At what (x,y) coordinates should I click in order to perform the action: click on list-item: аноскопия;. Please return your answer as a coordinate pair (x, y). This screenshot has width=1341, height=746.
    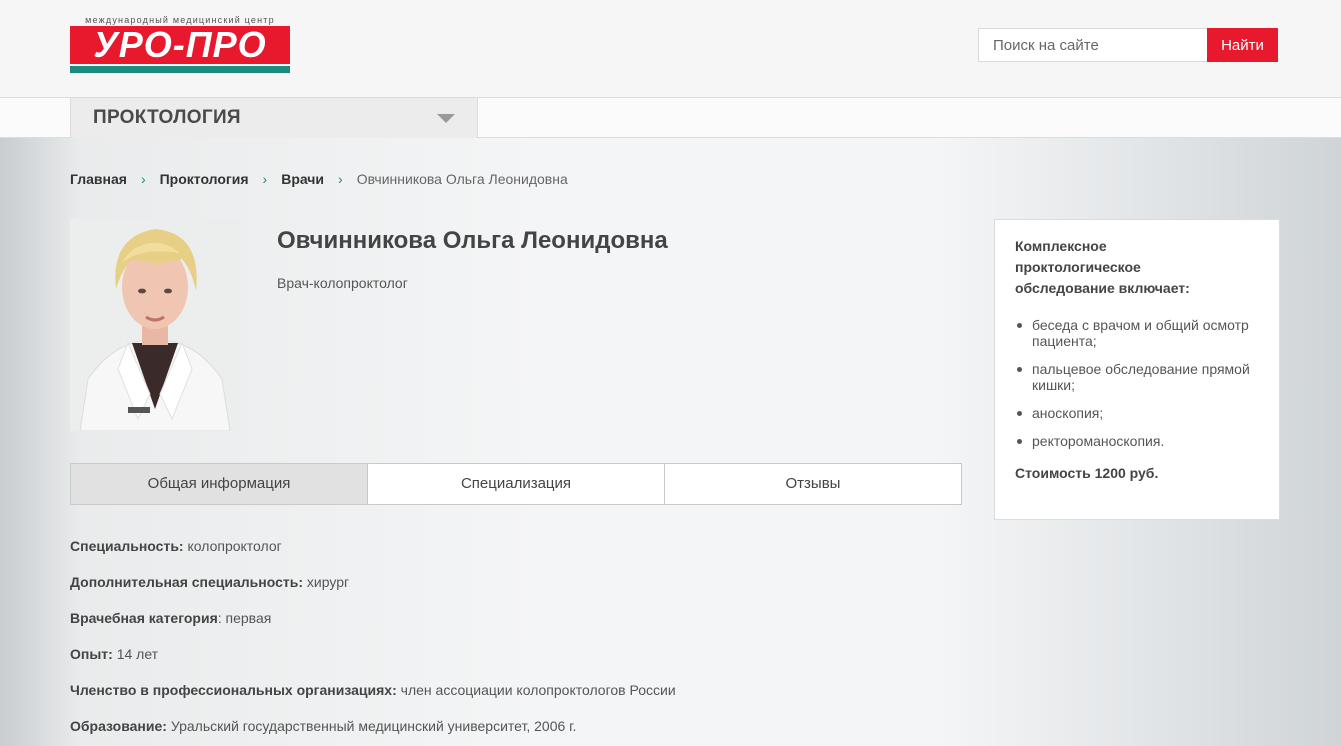
    Looking at the image, I should click on (1137, 413).